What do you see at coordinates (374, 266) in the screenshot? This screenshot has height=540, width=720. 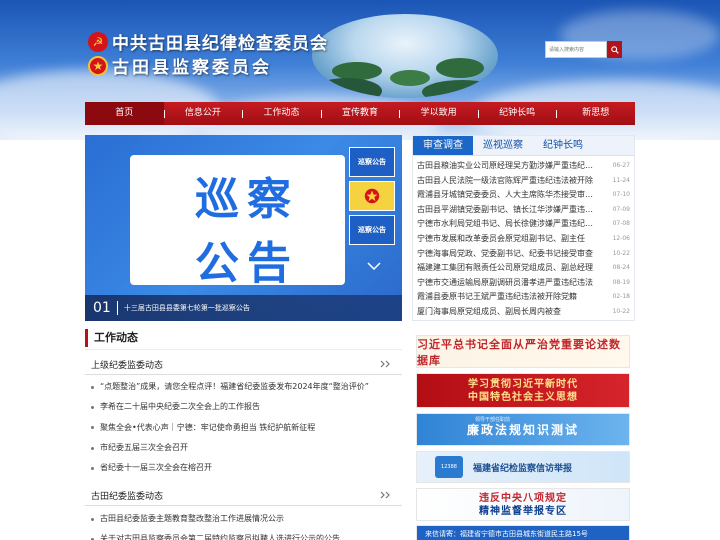 I see `chevron-down-icon` at bounding box center [374, 266].